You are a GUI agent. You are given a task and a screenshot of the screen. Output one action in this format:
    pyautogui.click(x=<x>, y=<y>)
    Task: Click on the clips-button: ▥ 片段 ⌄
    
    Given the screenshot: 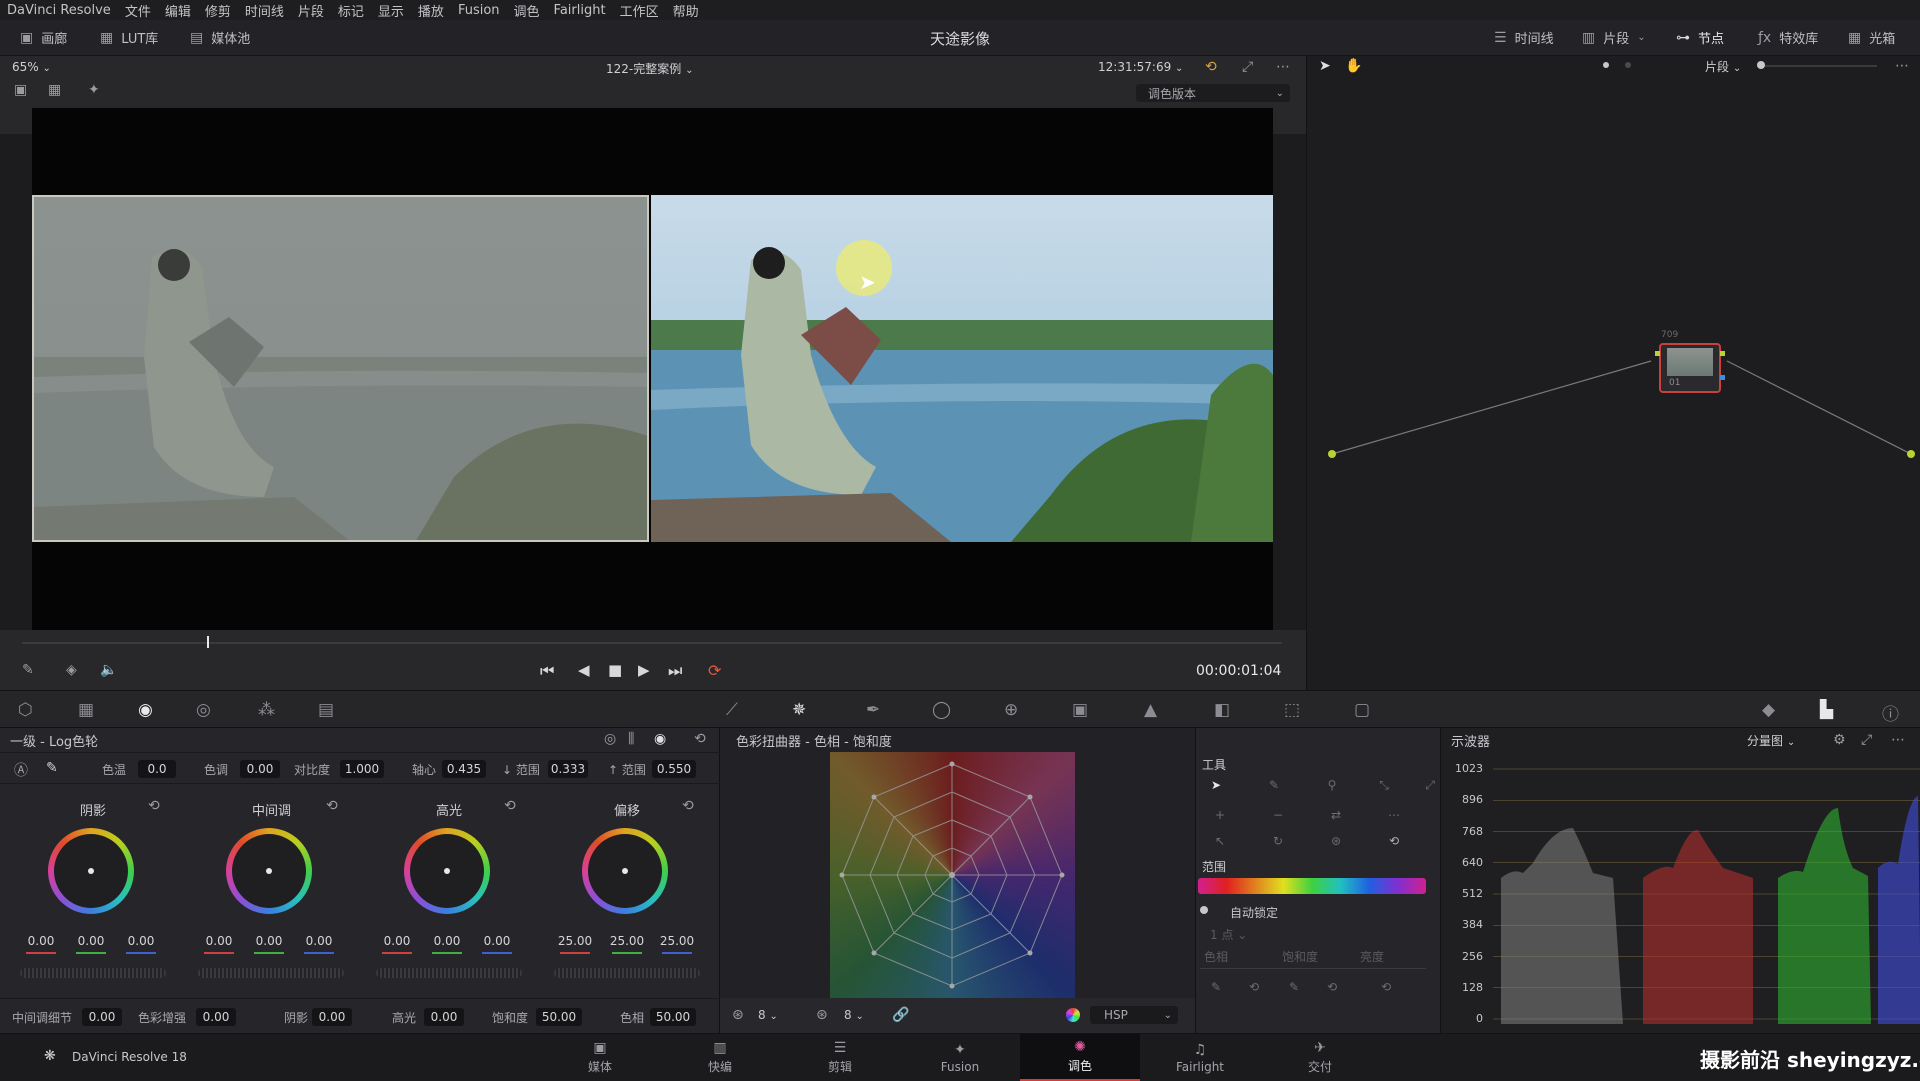 What is the action you would take?
    pyautogui.click(x=1614, y=38)
    